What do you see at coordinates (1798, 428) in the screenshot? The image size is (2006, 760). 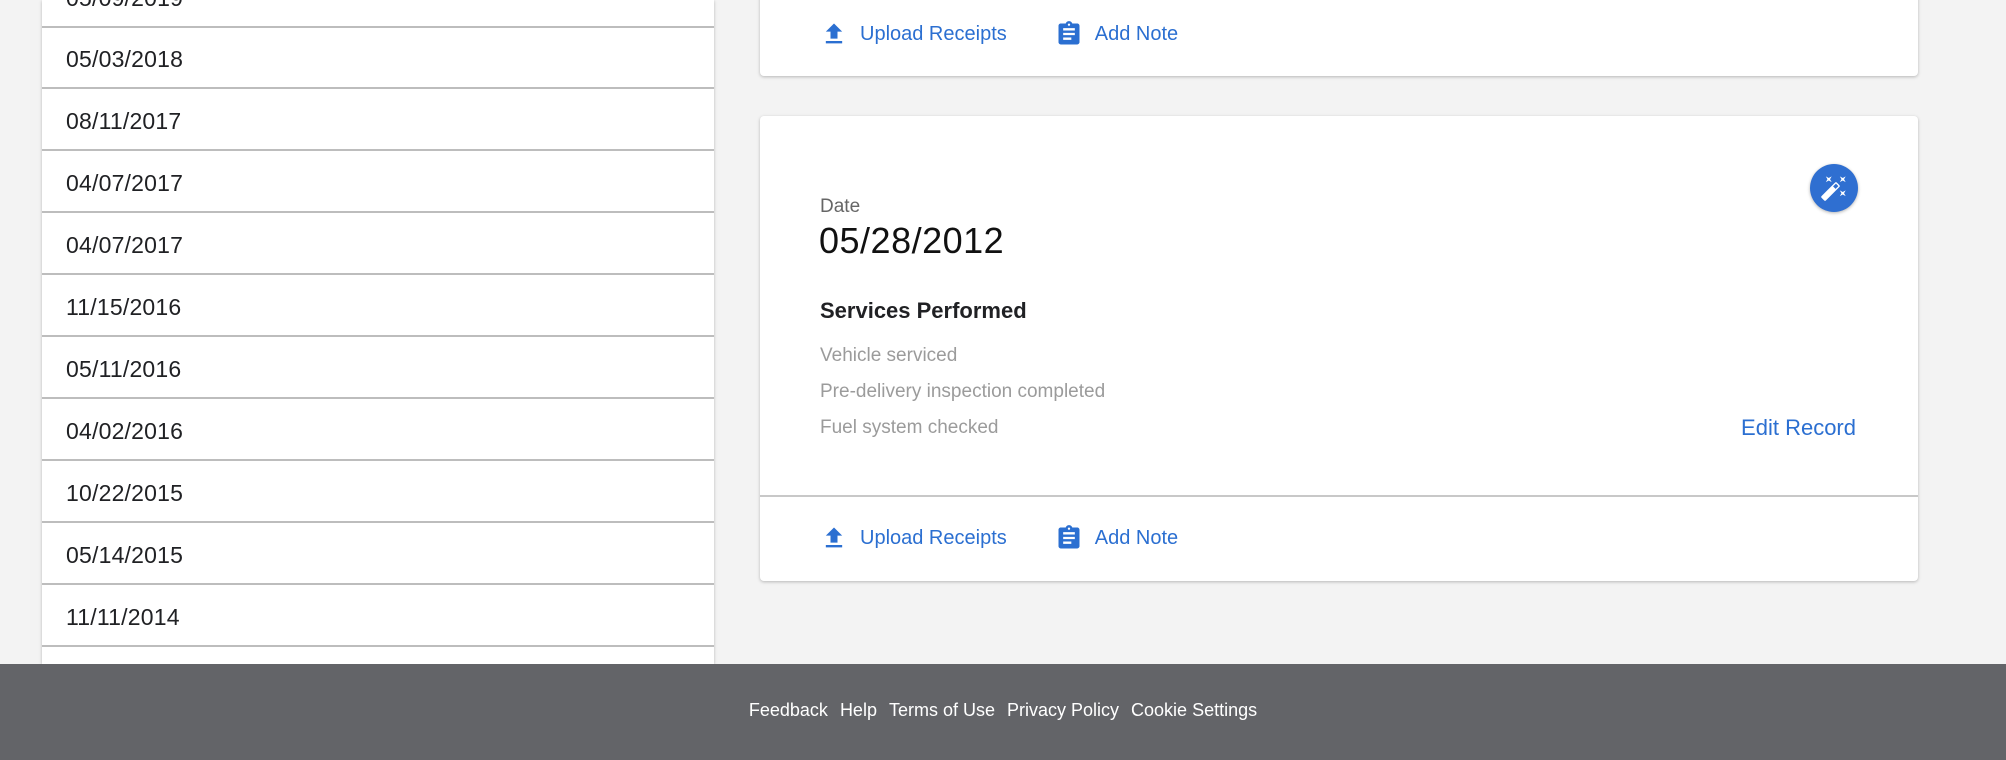 I see `edit-record-link: Edit Record` at bounding box center [1798, 428].